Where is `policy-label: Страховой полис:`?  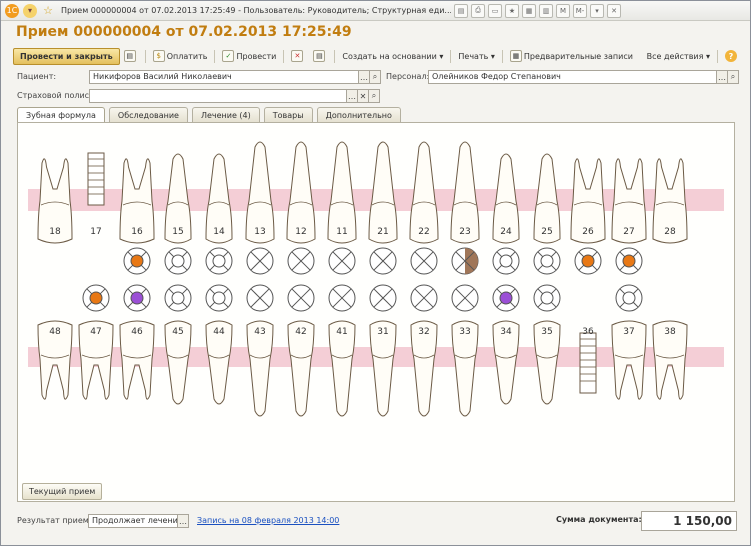 policy-label: Страховой полис: is located at coordinates (54, 95).